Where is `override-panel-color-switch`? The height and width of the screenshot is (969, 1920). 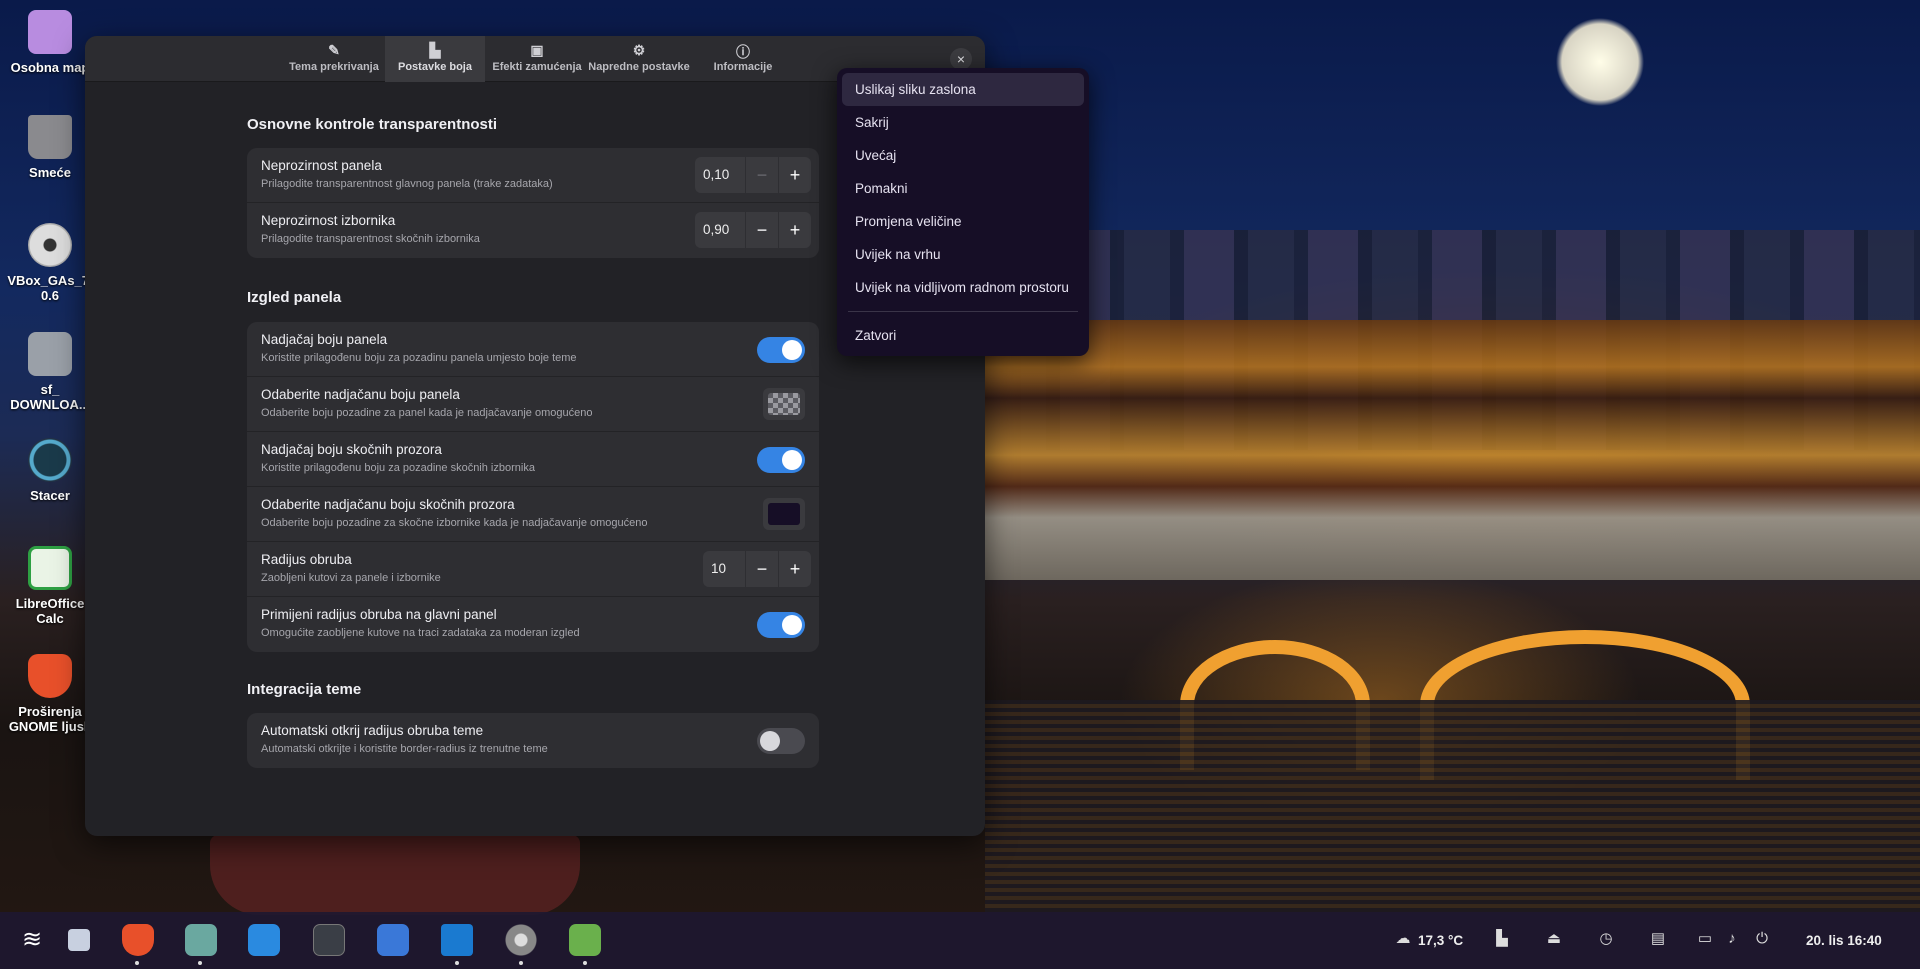 override-panel-color-switch is located at coordinates (781, 350).